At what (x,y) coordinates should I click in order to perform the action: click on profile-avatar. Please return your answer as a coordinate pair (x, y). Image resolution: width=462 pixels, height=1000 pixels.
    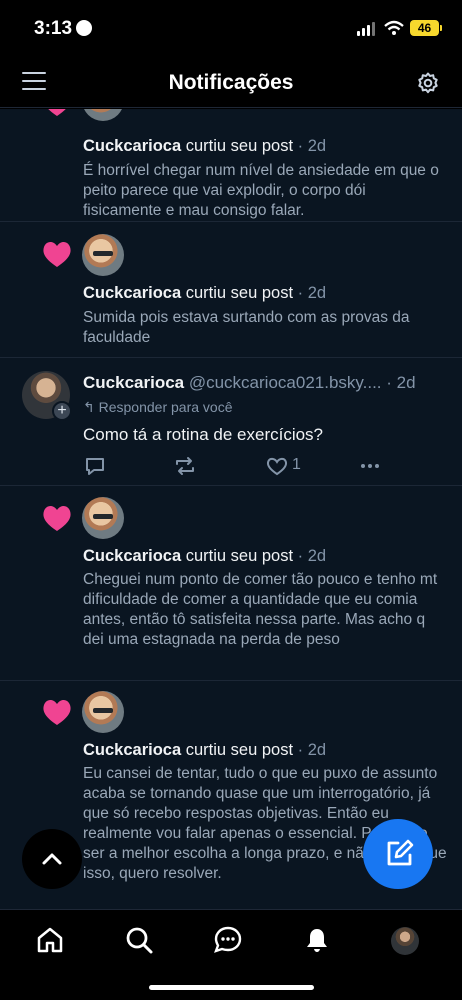
    Looking at the image, I should click on (405, 941).